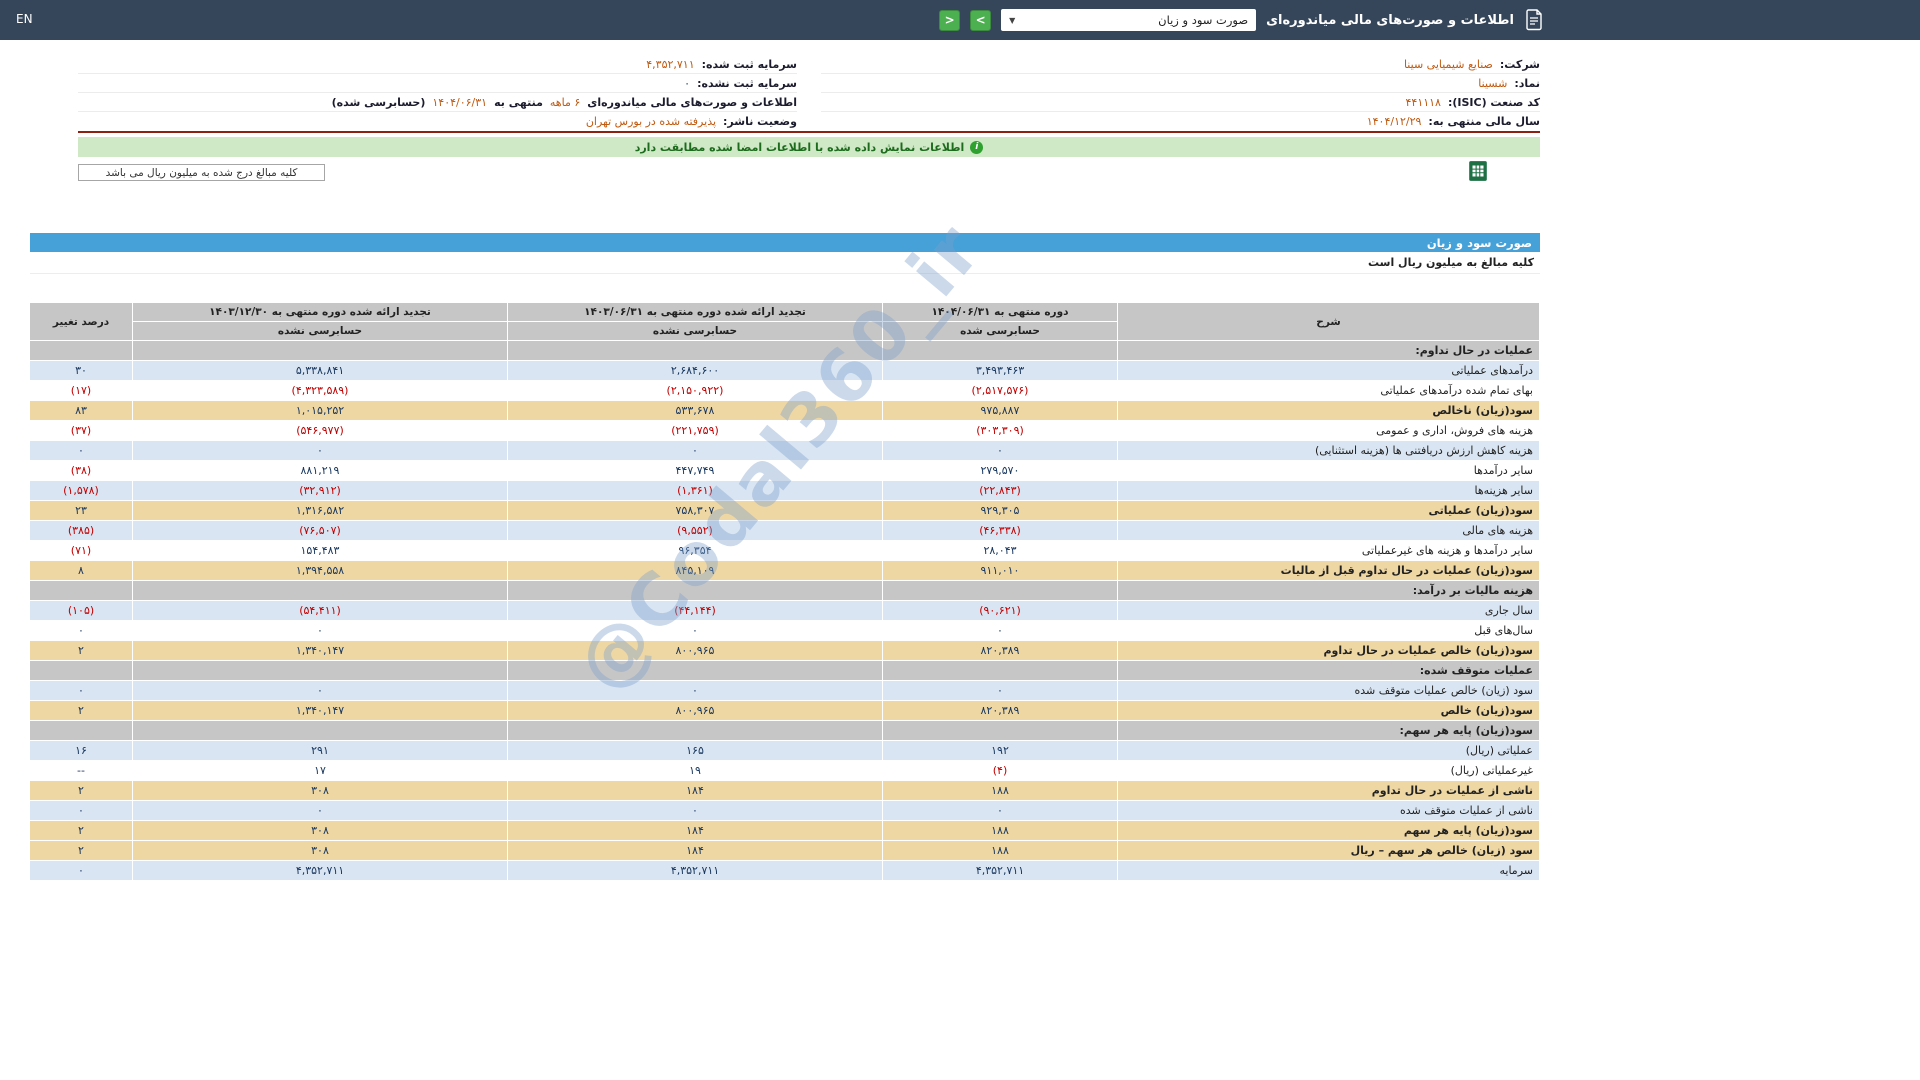 The height and width of the screenshot is (1080, 1920). I want to click on period-value: (۱,۳۶۱), so click(695, 490).